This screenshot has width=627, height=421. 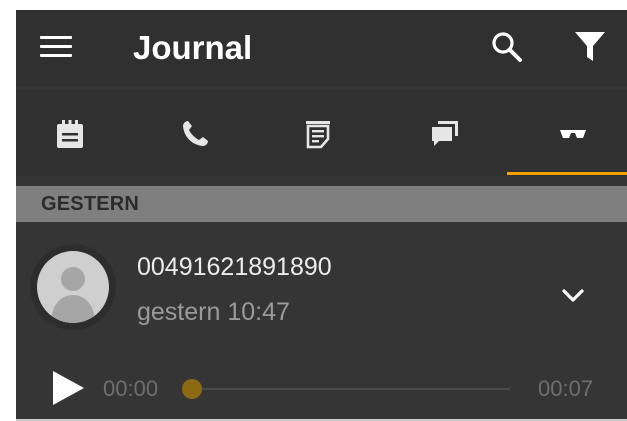 I want to click on tab-indicator, so click(x=567, y=173).